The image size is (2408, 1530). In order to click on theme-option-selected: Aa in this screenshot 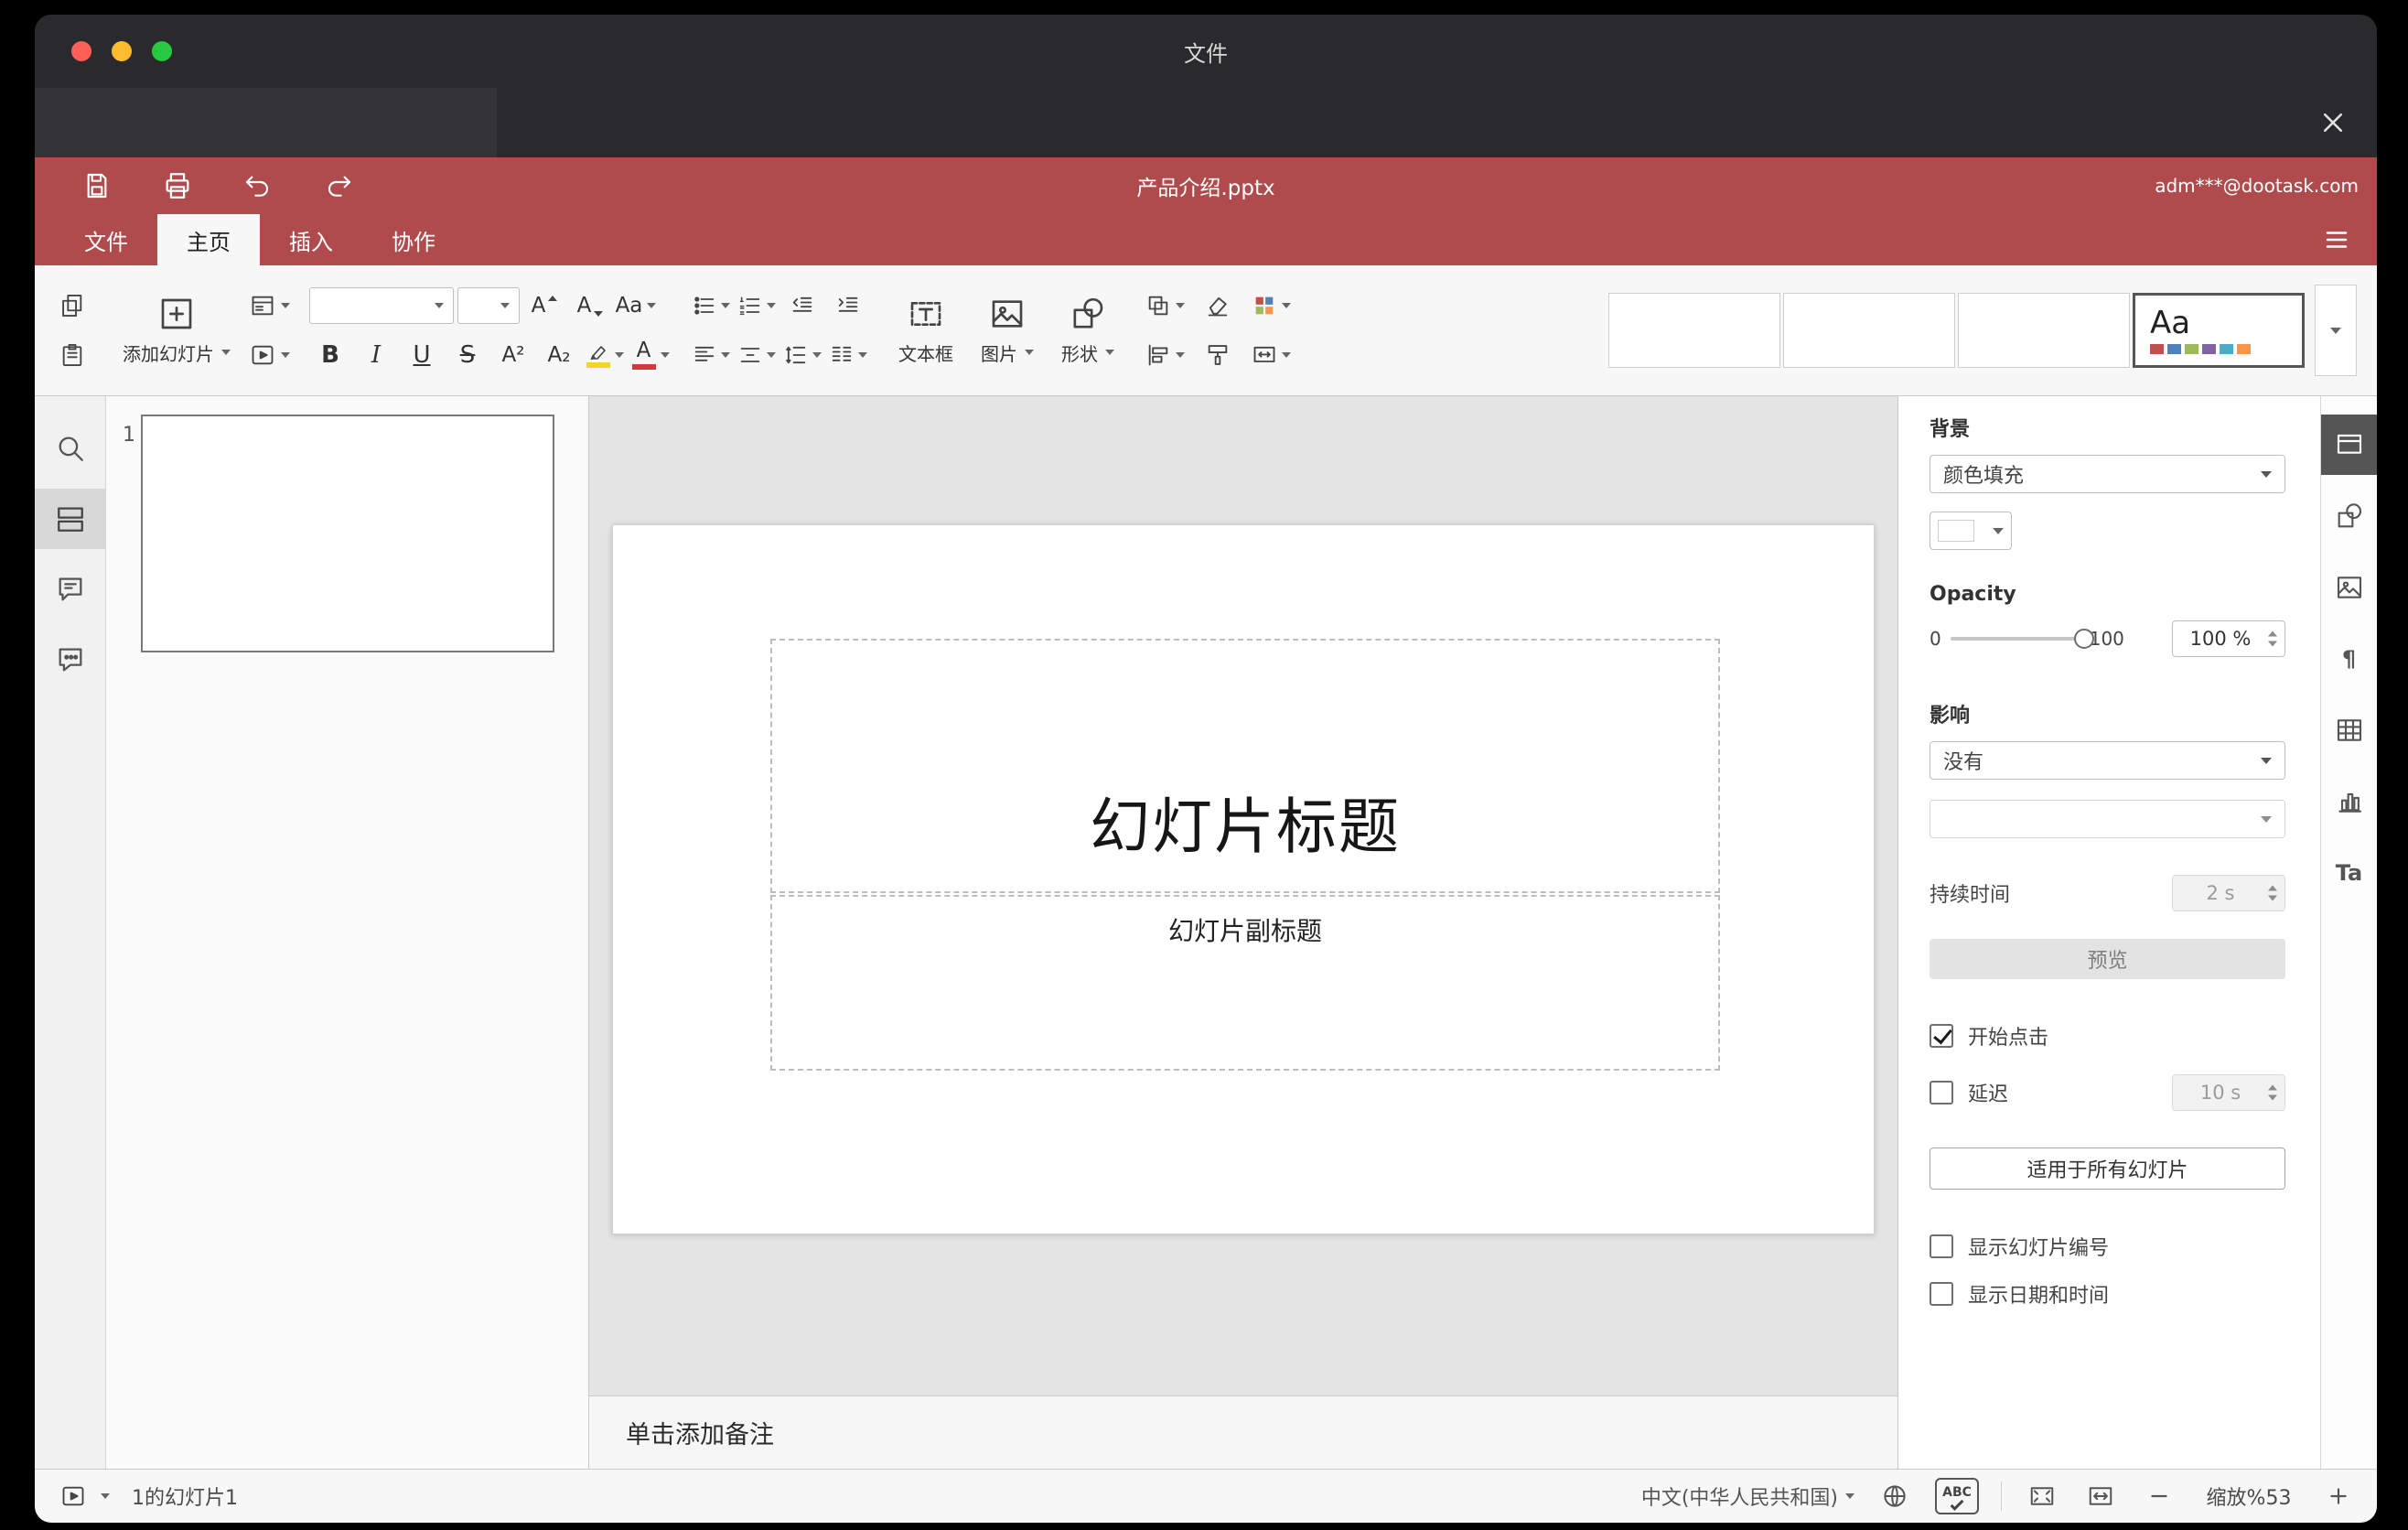, I will do `click(2219, 330)`.